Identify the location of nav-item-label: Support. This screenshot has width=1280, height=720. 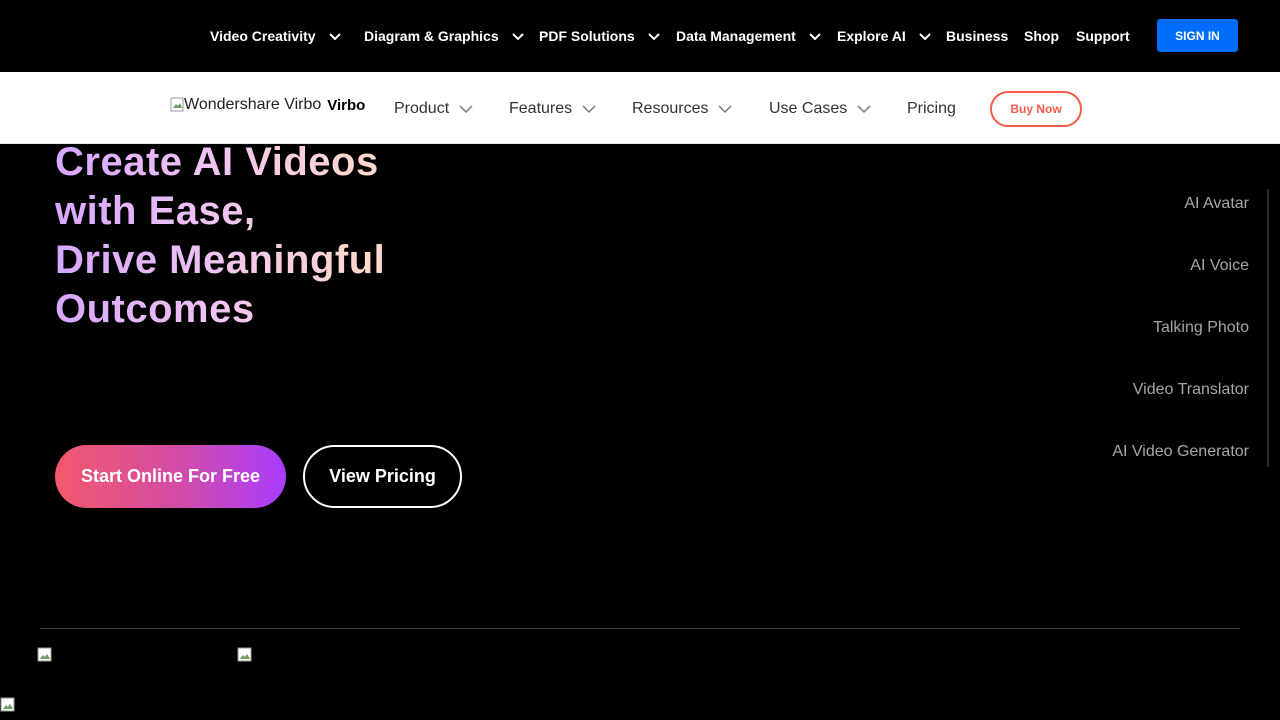
(1103, 36).